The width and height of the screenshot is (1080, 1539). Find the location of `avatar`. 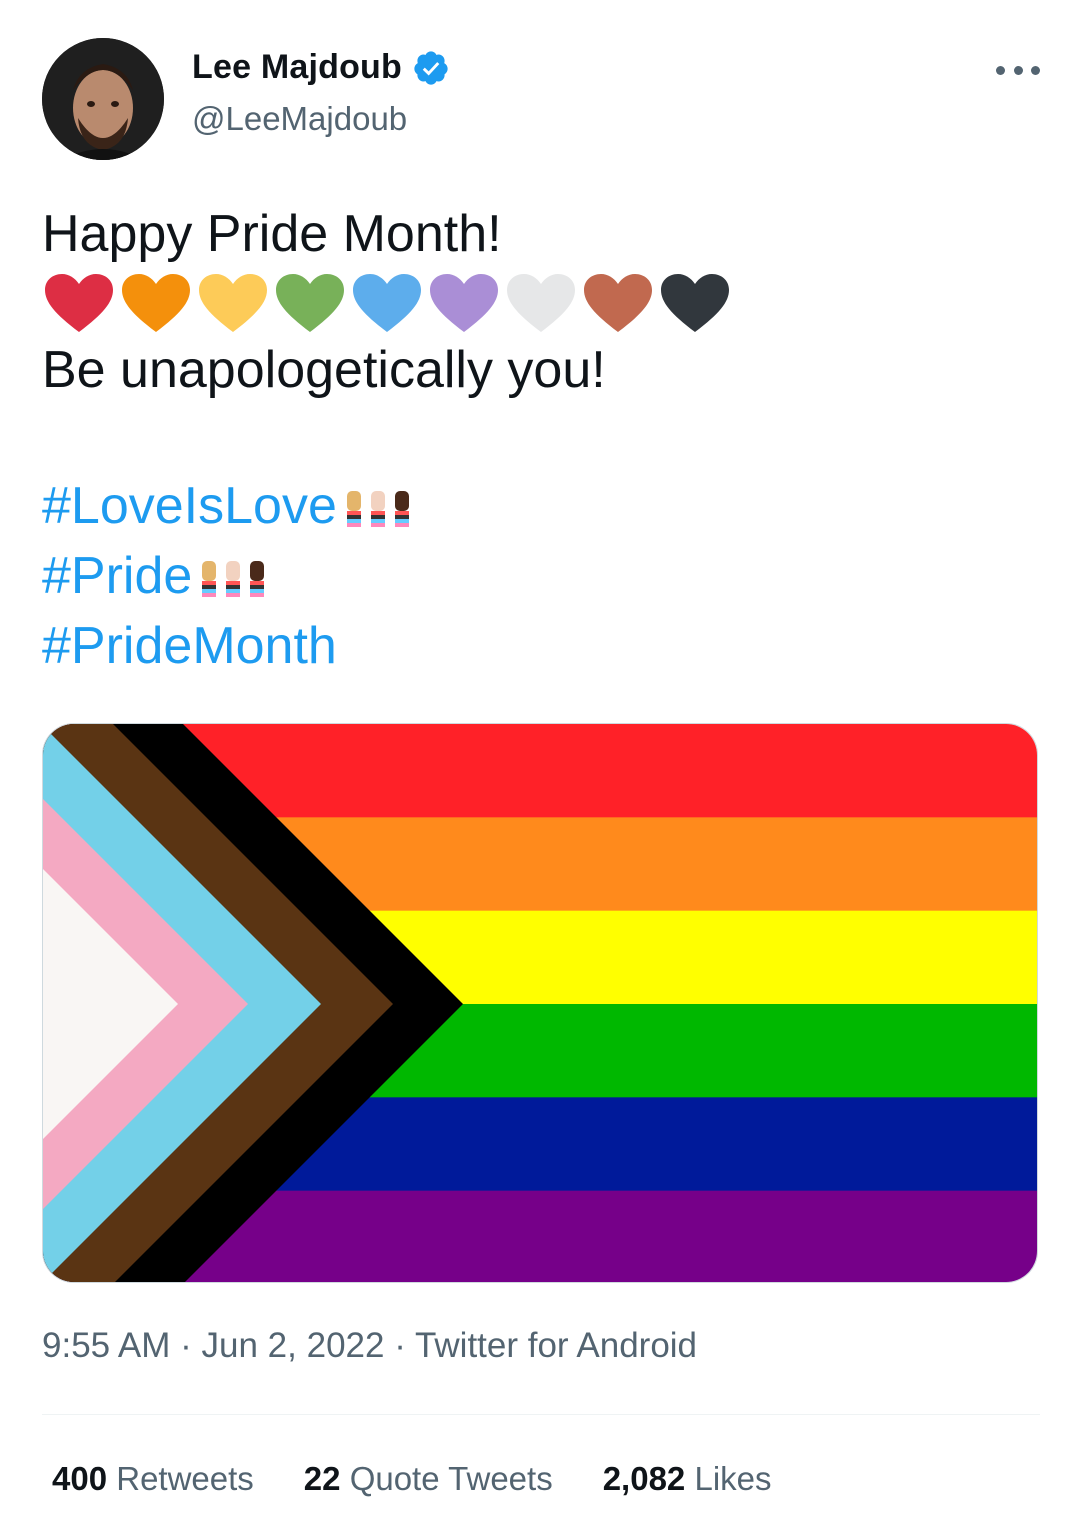

avatar is located at coordinates (103, 99).